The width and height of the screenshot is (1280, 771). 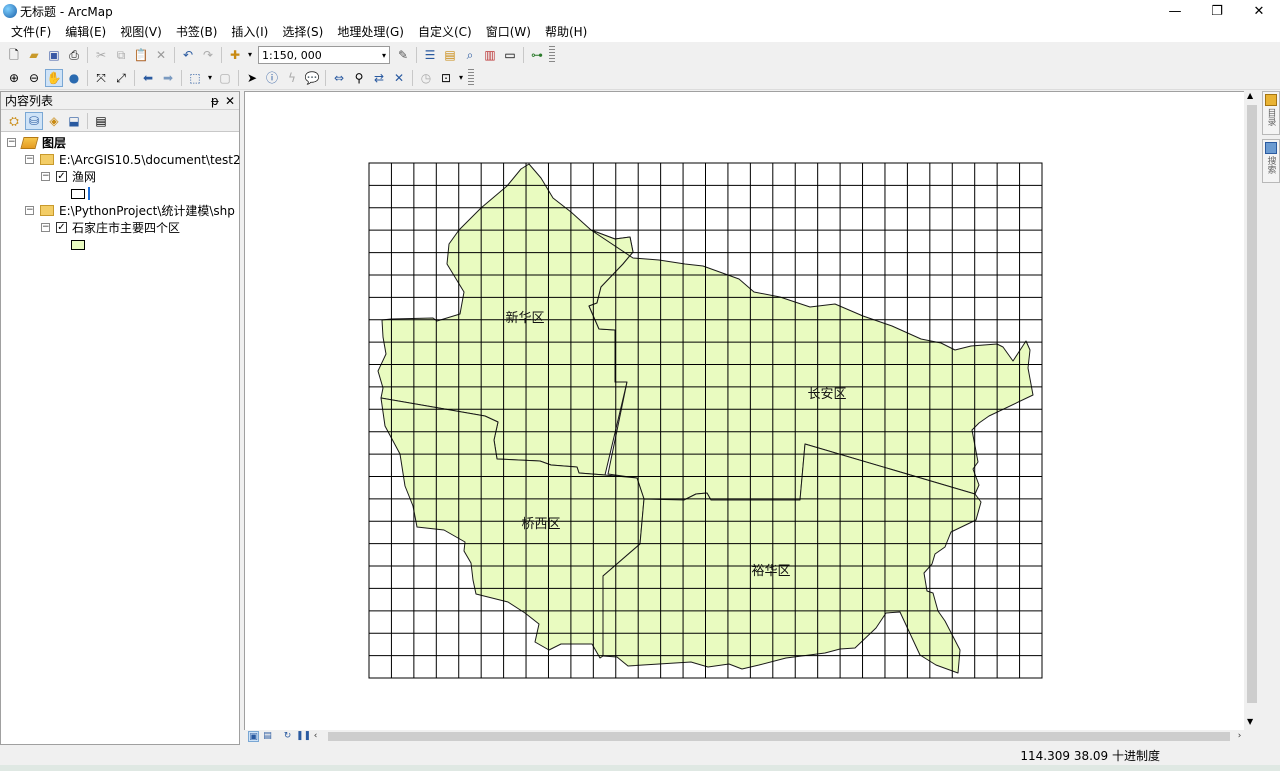 What do you see at coordinates (121, 55) in the screenshot?
I see `copy-icon: ⧉` at bounding box center [121, 55].